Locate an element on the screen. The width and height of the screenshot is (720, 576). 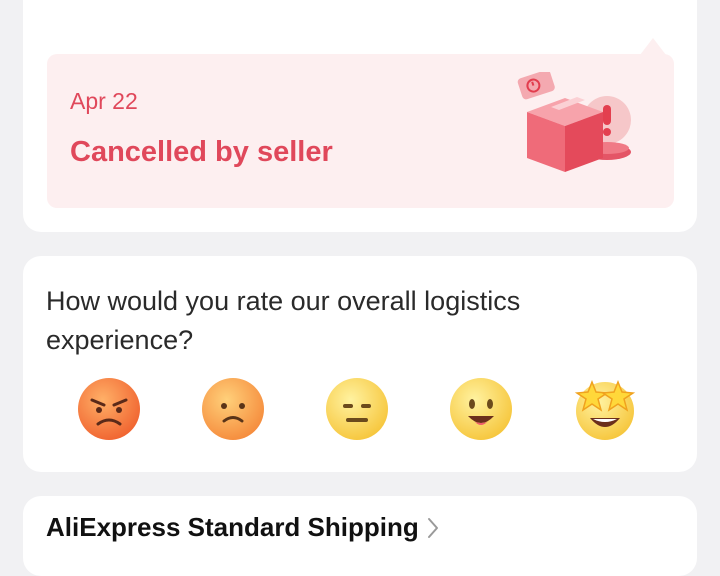
shipping-method-link: AliExpress Standard Shipping is located at coordinates (242, 527).